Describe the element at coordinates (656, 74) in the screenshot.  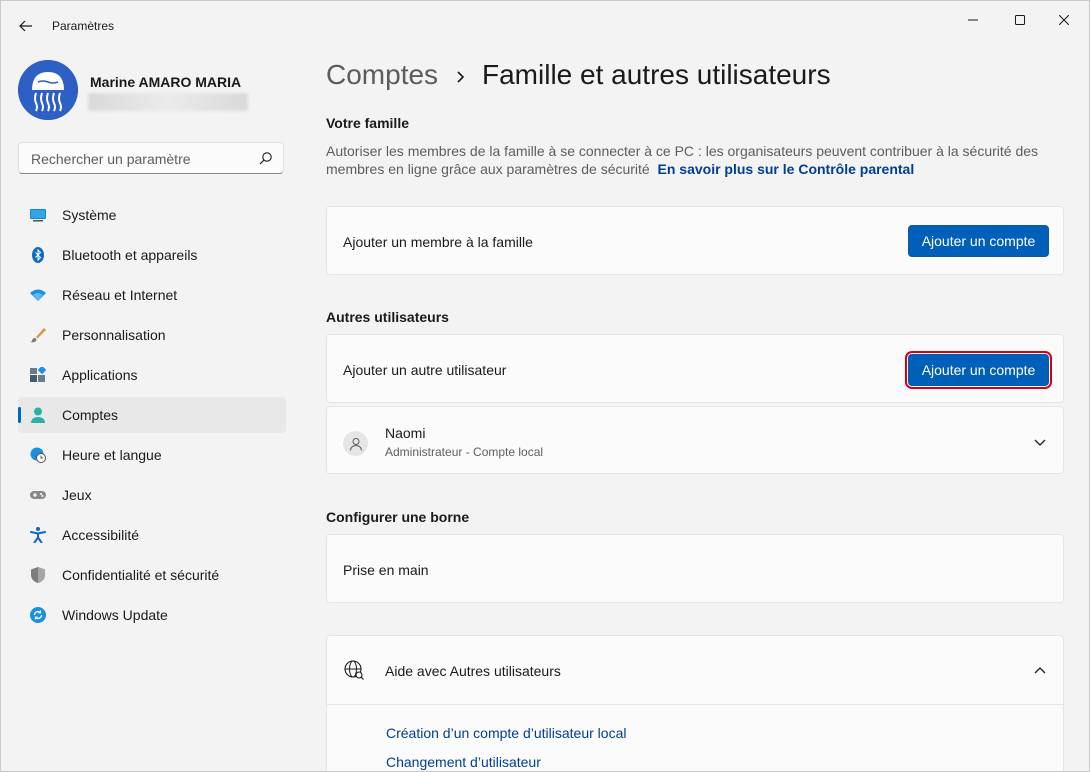
I see `page-title: Famille et autres utilisateurs` at that location.